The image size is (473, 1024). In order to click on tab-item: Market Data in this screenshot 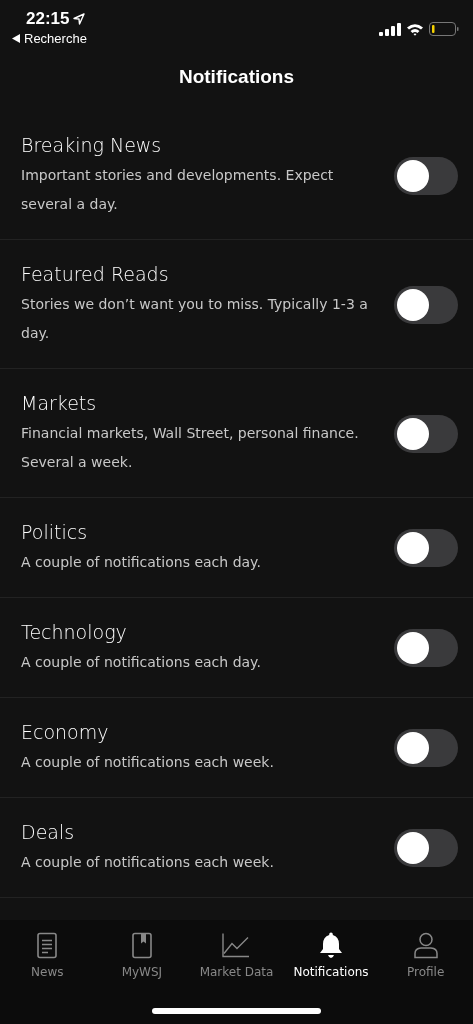, I will do `click(236, 955)`.